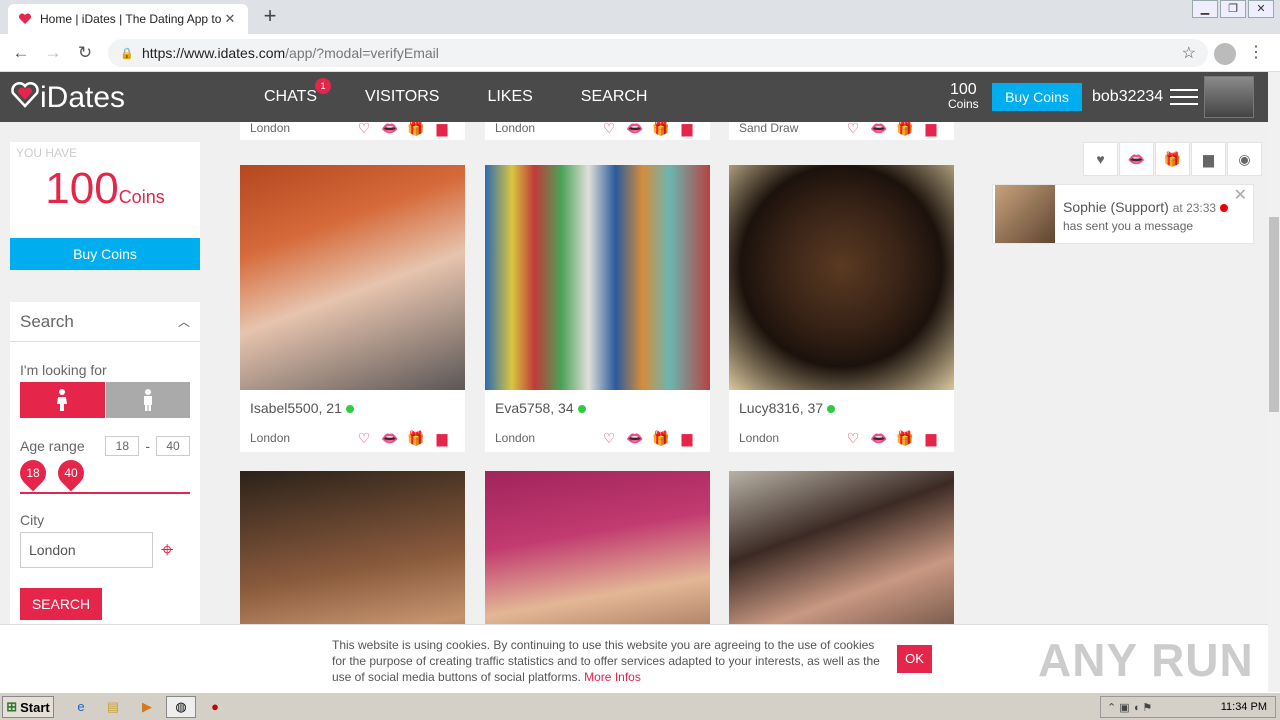  What do you see at coordinates (53, 53) in the screenshot?
I see `forward-arrow-icon: →` at bounding box center [53, 53].